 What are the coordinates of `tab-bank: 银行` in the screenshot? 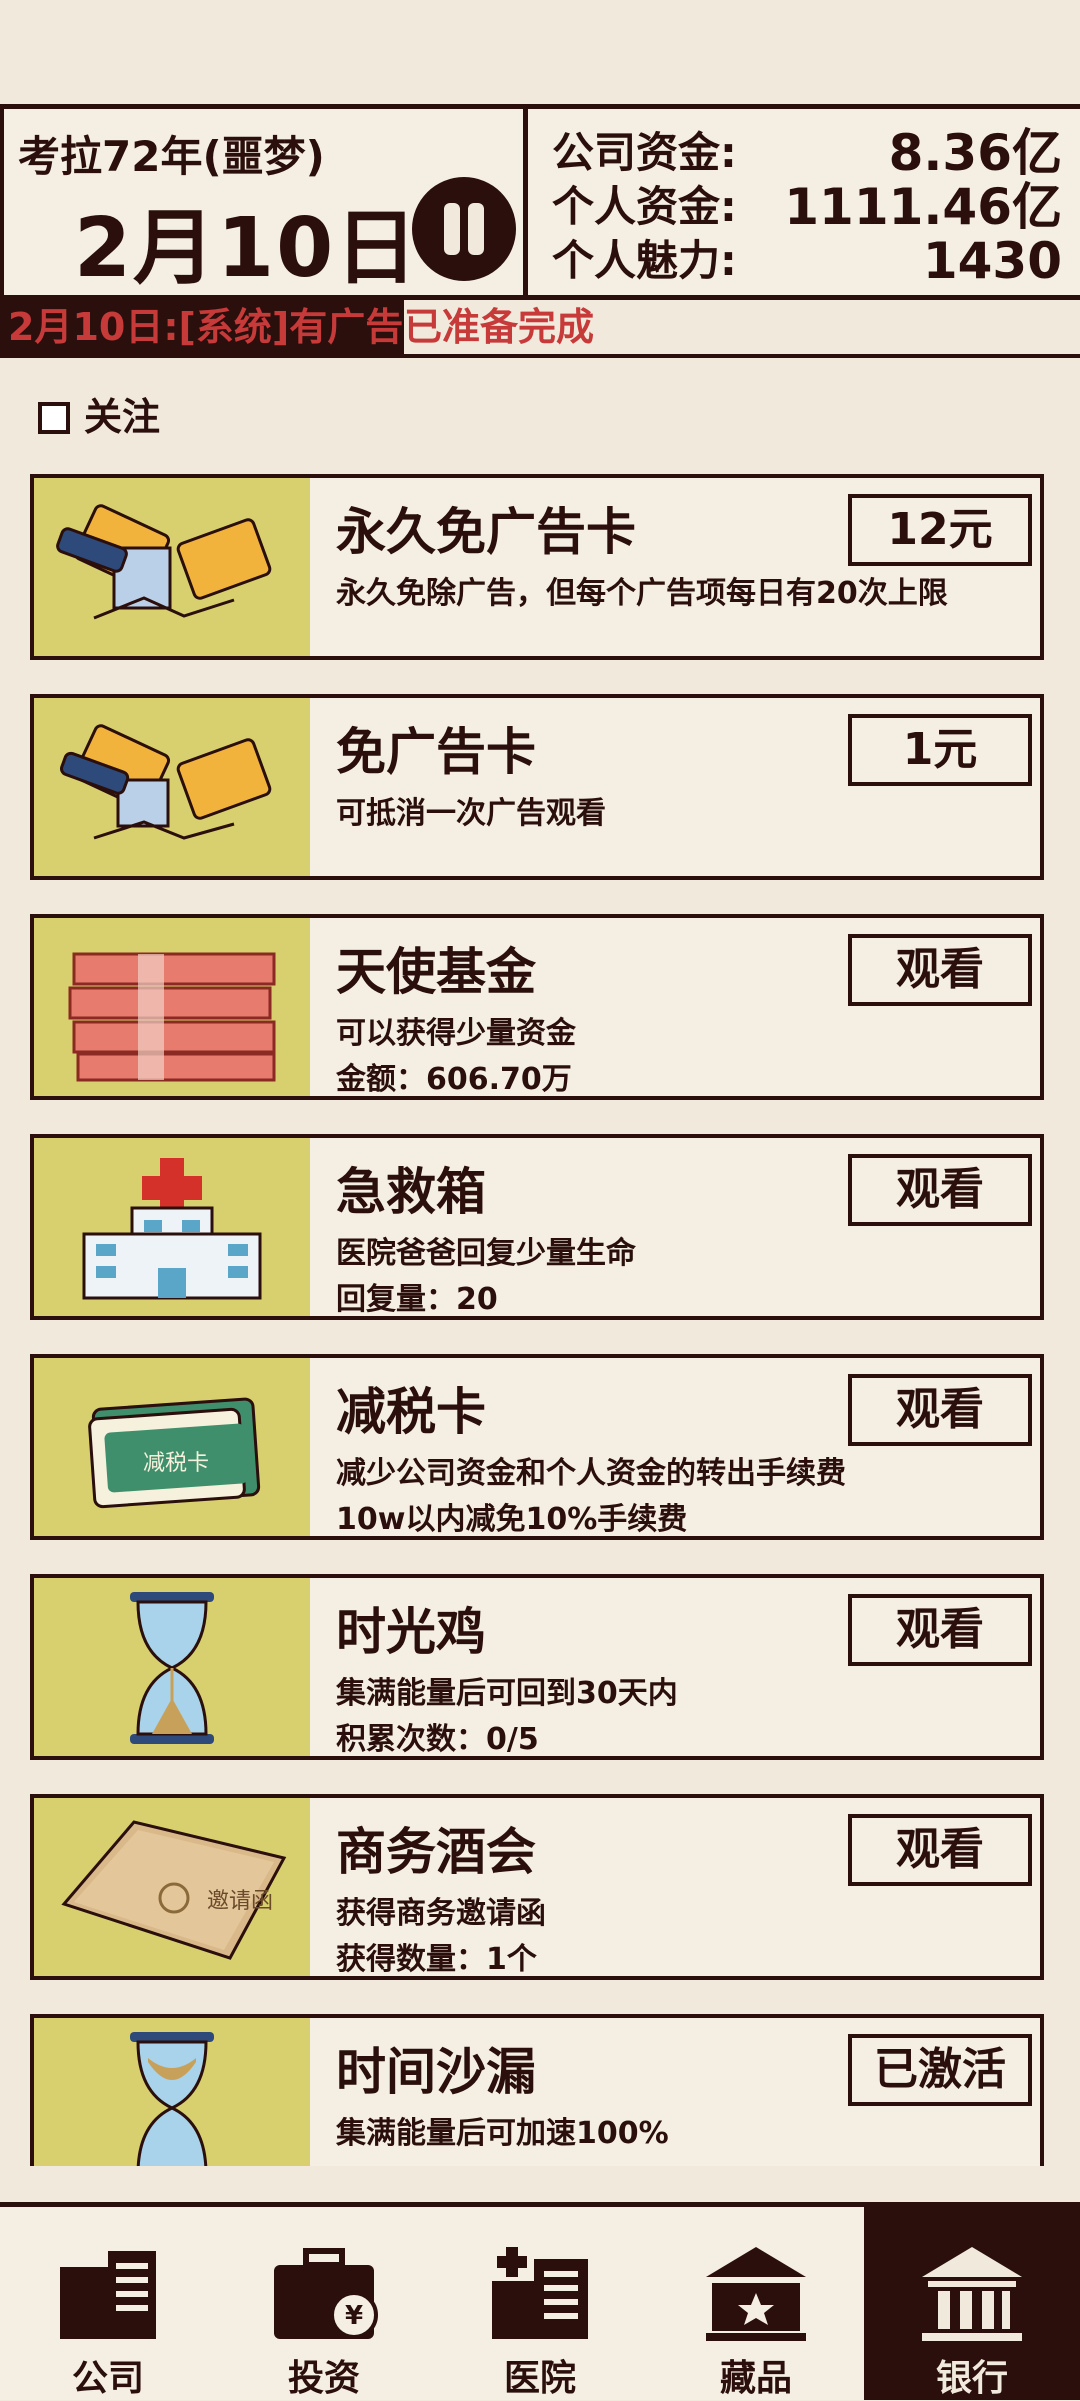 It's located at (972, 2303).